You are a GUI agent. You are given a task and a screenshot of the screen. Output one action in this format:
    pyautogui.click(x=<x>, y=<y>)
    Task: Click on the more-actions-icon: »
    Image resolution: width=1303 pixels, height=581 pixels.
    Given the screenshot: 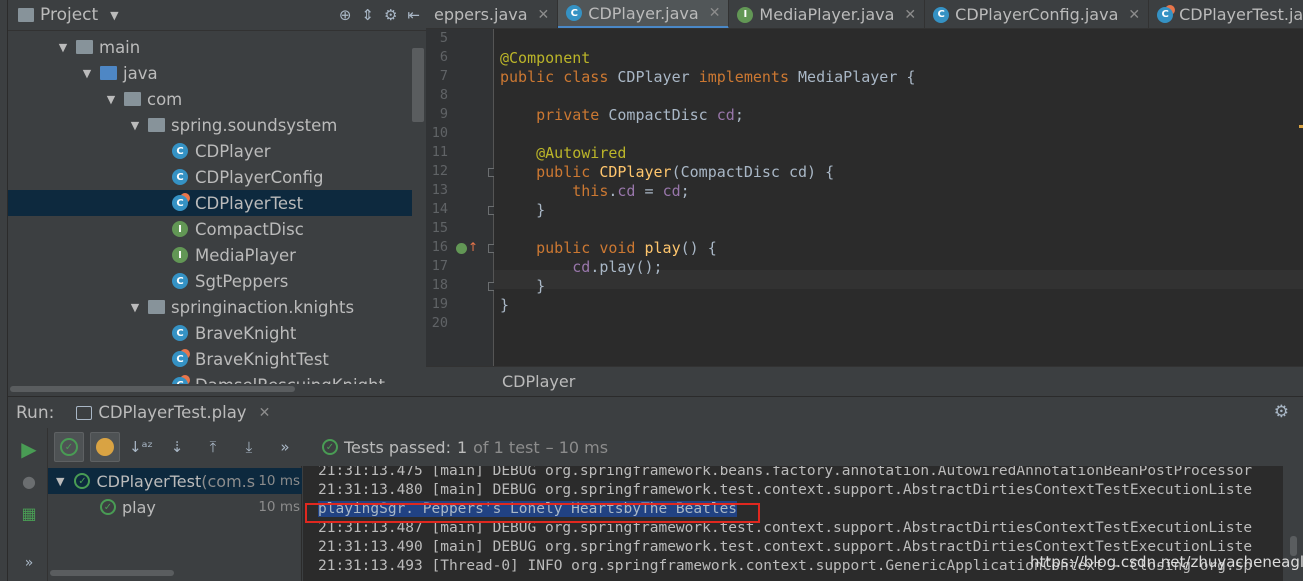 What is the action you would take?
    pyautogui.click(x=29, y=563)
    